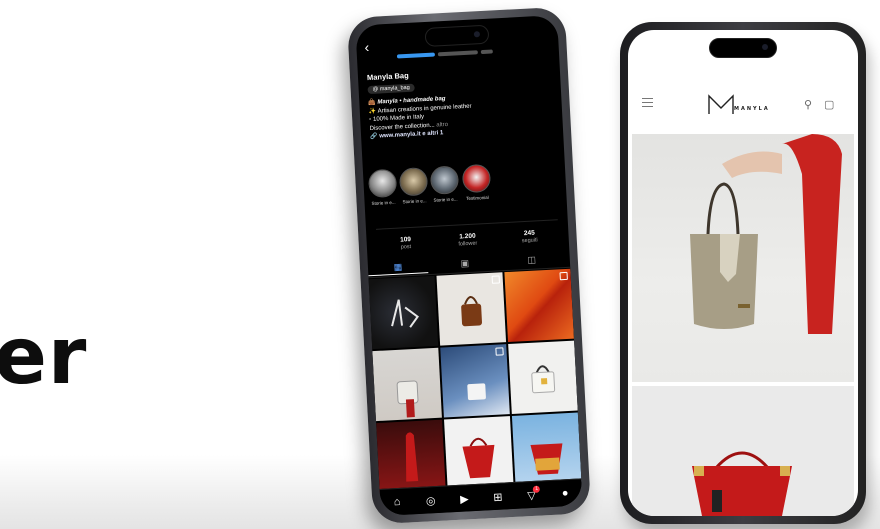 The width and height of the screenshot is (880, 529). What do you see at coordinates (372, 111) in the screenshot?
I see `sparkle-icon: ✨` at bounding box center [372, 111].